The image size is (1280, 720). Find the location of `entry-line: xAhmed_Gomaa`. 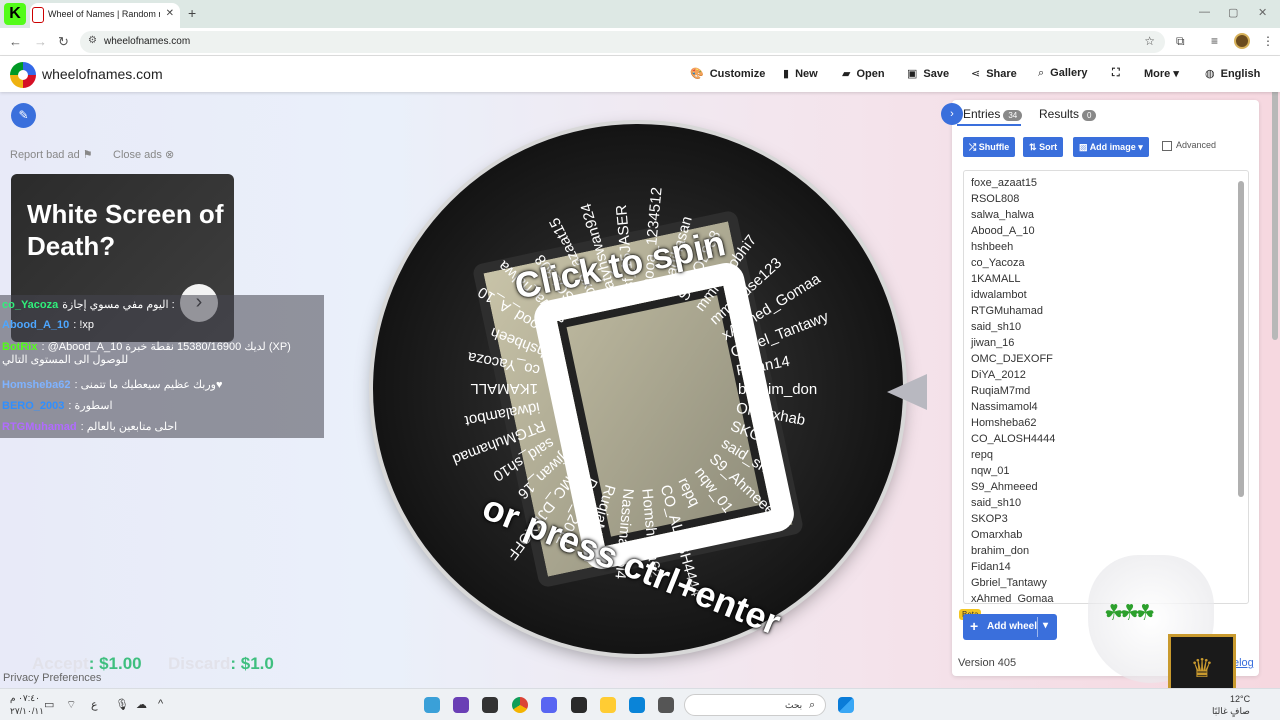

entry-line: xAhmed_Gomaa is located at coordinates (1012, 598).